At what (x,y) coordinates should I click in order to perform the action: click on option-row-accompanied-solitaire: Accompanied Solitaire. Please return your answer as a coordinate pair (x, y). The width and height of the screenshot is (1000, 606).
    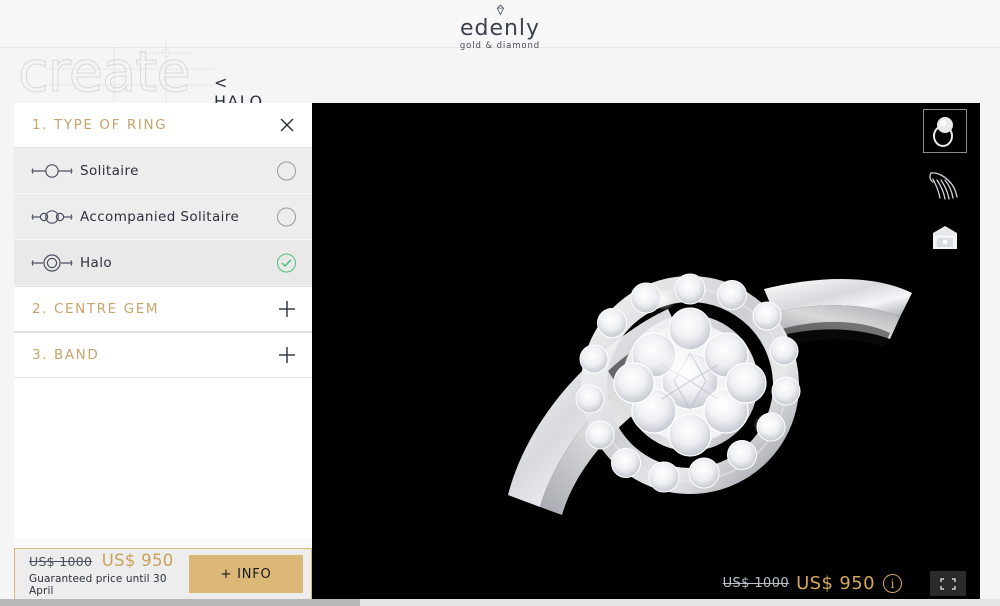
    Looking at the image, I should click on (163, 217).